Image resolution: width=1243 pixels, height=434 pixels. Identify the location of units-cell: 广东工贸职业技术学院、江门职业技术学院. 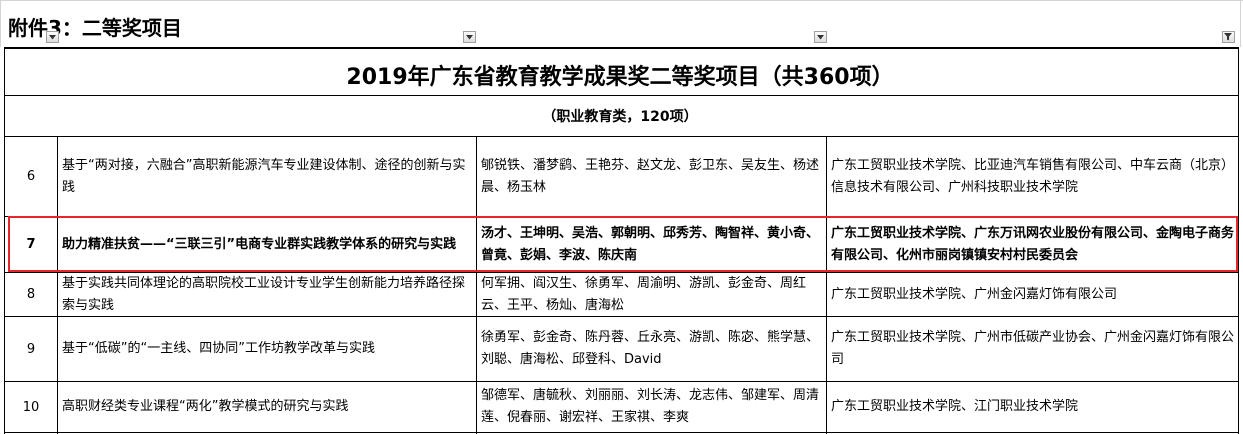
(1032, 407).